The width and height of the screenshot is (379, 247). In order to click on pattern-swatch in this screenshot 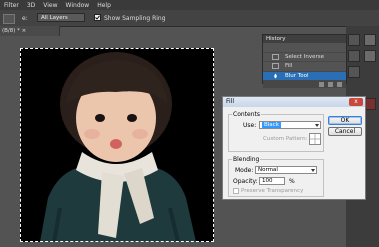, I will do `click(315, 139)`.